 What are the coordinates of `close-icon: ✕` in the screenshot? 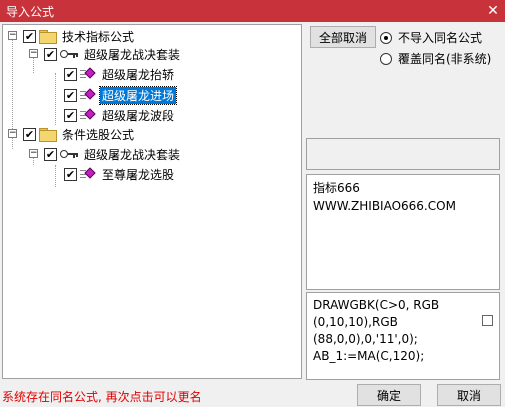 It's located at (493, 11).